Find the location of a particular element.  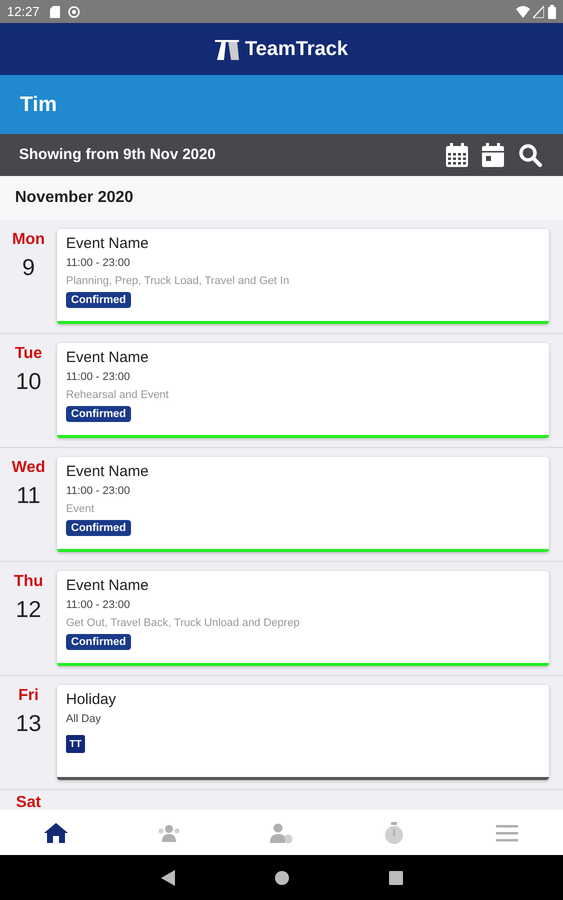

back-button is located at coordinates (167, 878).